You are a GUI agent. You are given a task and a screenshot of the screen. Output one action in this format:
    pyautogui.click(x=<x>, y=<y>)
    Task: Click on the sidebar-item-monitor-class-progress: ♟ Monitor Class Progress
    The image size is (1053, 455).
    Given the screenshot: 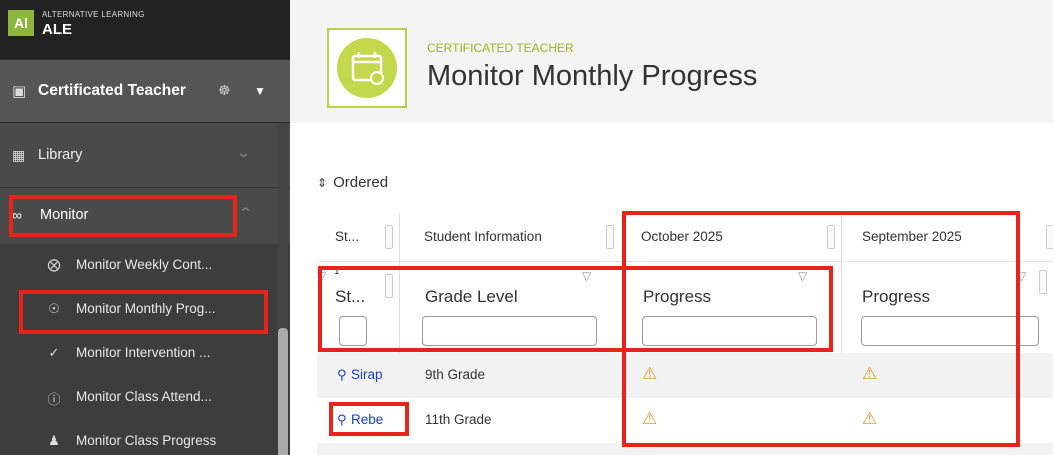 What is the action you would take?
    pyautogui.click(x=145, y=437)
    